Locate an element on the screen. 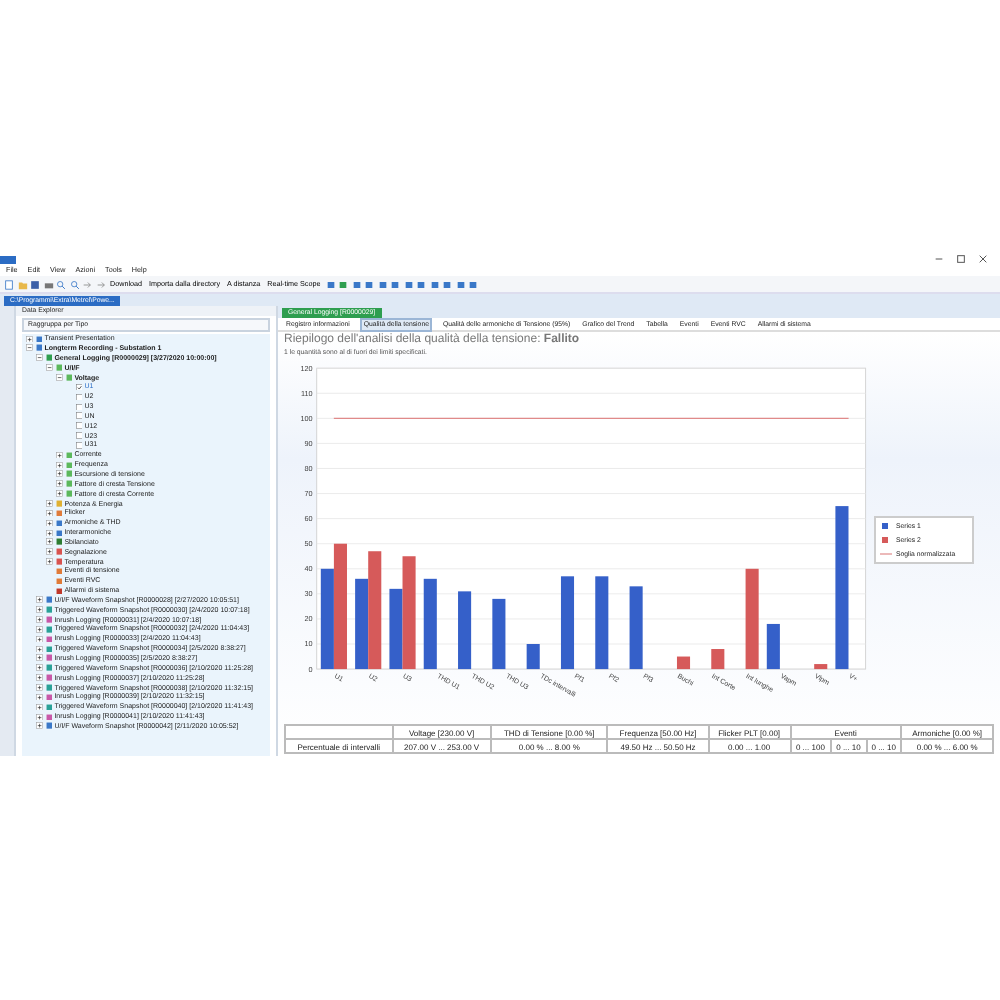  doc-icon is located at coordinates (9, 284).